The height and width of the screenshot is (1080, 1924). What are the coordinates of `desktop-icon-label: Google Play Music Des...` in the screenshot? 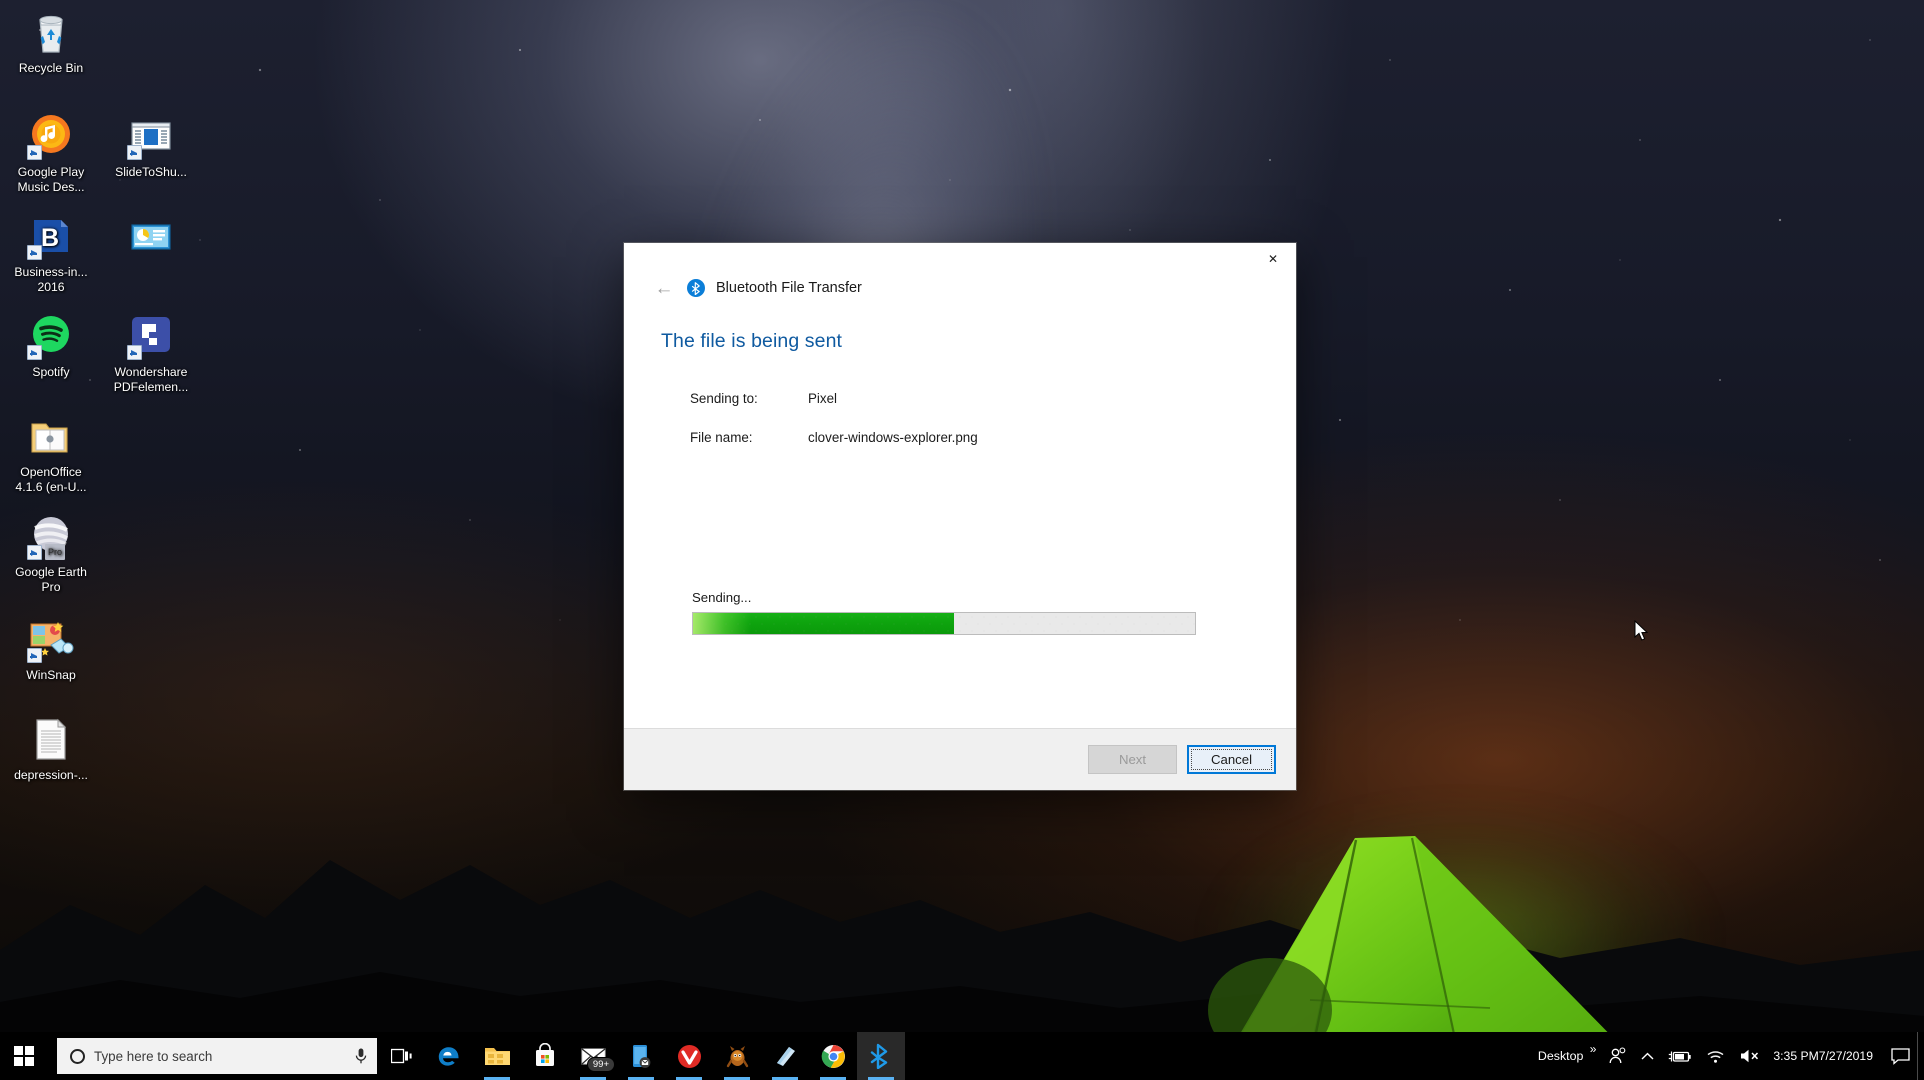 It's located at (51, 179).